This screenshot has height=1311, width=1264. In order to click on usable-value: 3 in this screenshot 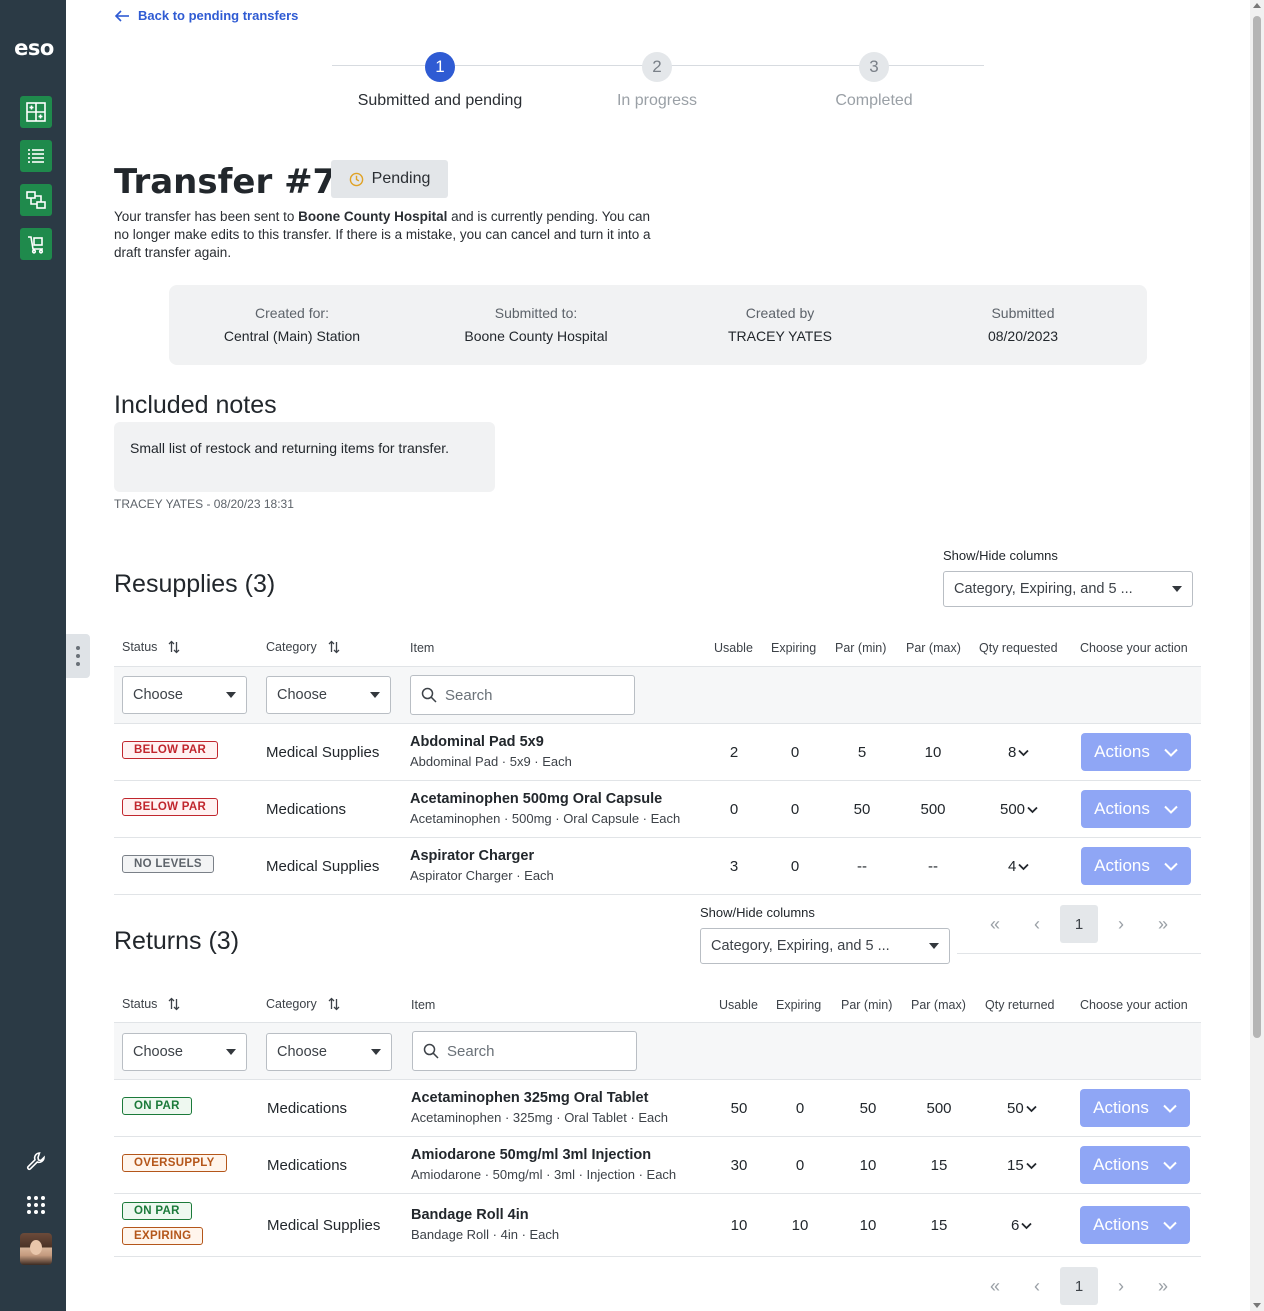, I will do `click(734, 866)`.